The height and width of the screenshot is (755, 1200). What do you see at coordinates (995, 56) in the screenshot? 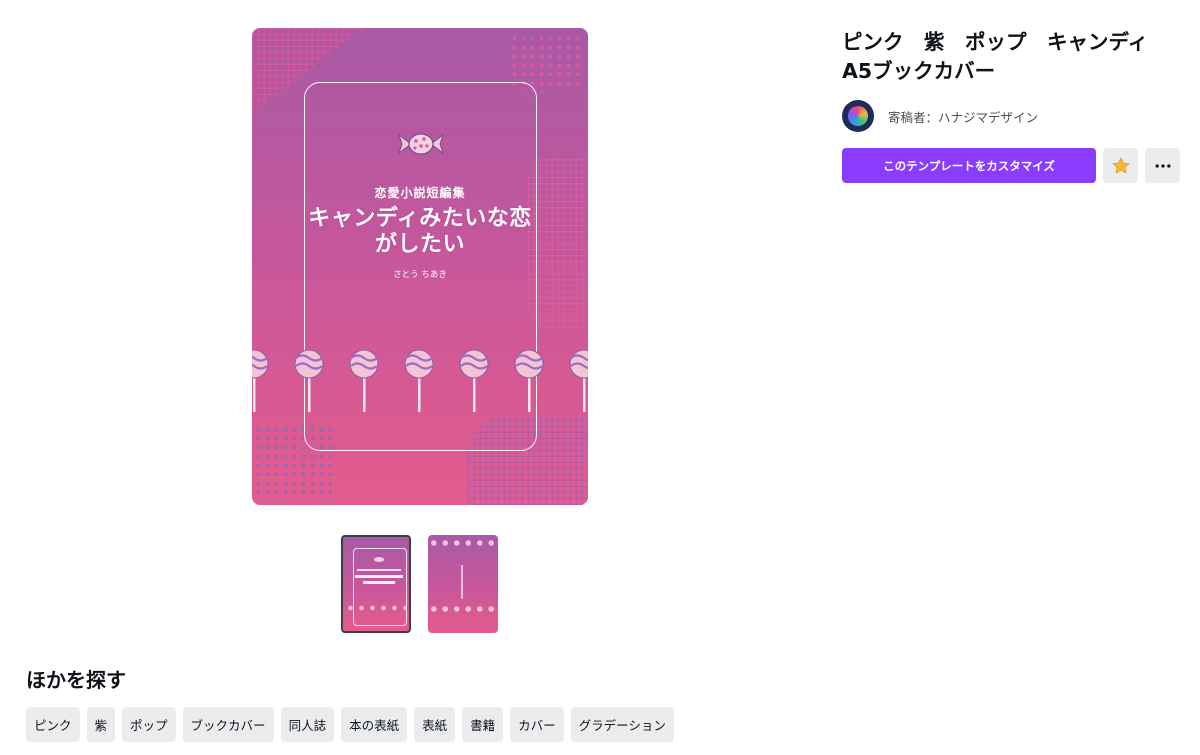
I see `product-title: ピンク 紫 ポップ キャンディ A5ブックカバー` at bounding box center [995, 56].